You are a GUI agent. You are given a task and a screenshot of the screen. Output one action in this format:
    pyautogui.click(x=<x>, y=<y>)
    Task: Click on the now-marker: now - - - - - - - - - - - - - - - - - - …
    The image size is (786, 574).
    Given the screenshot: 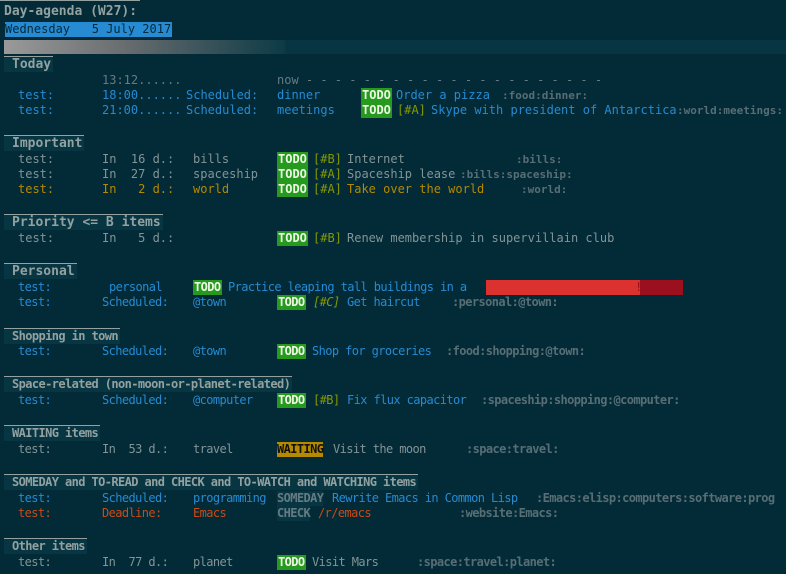 What is the action you would take?
    pyautogui.click(x=440, y=80)
    